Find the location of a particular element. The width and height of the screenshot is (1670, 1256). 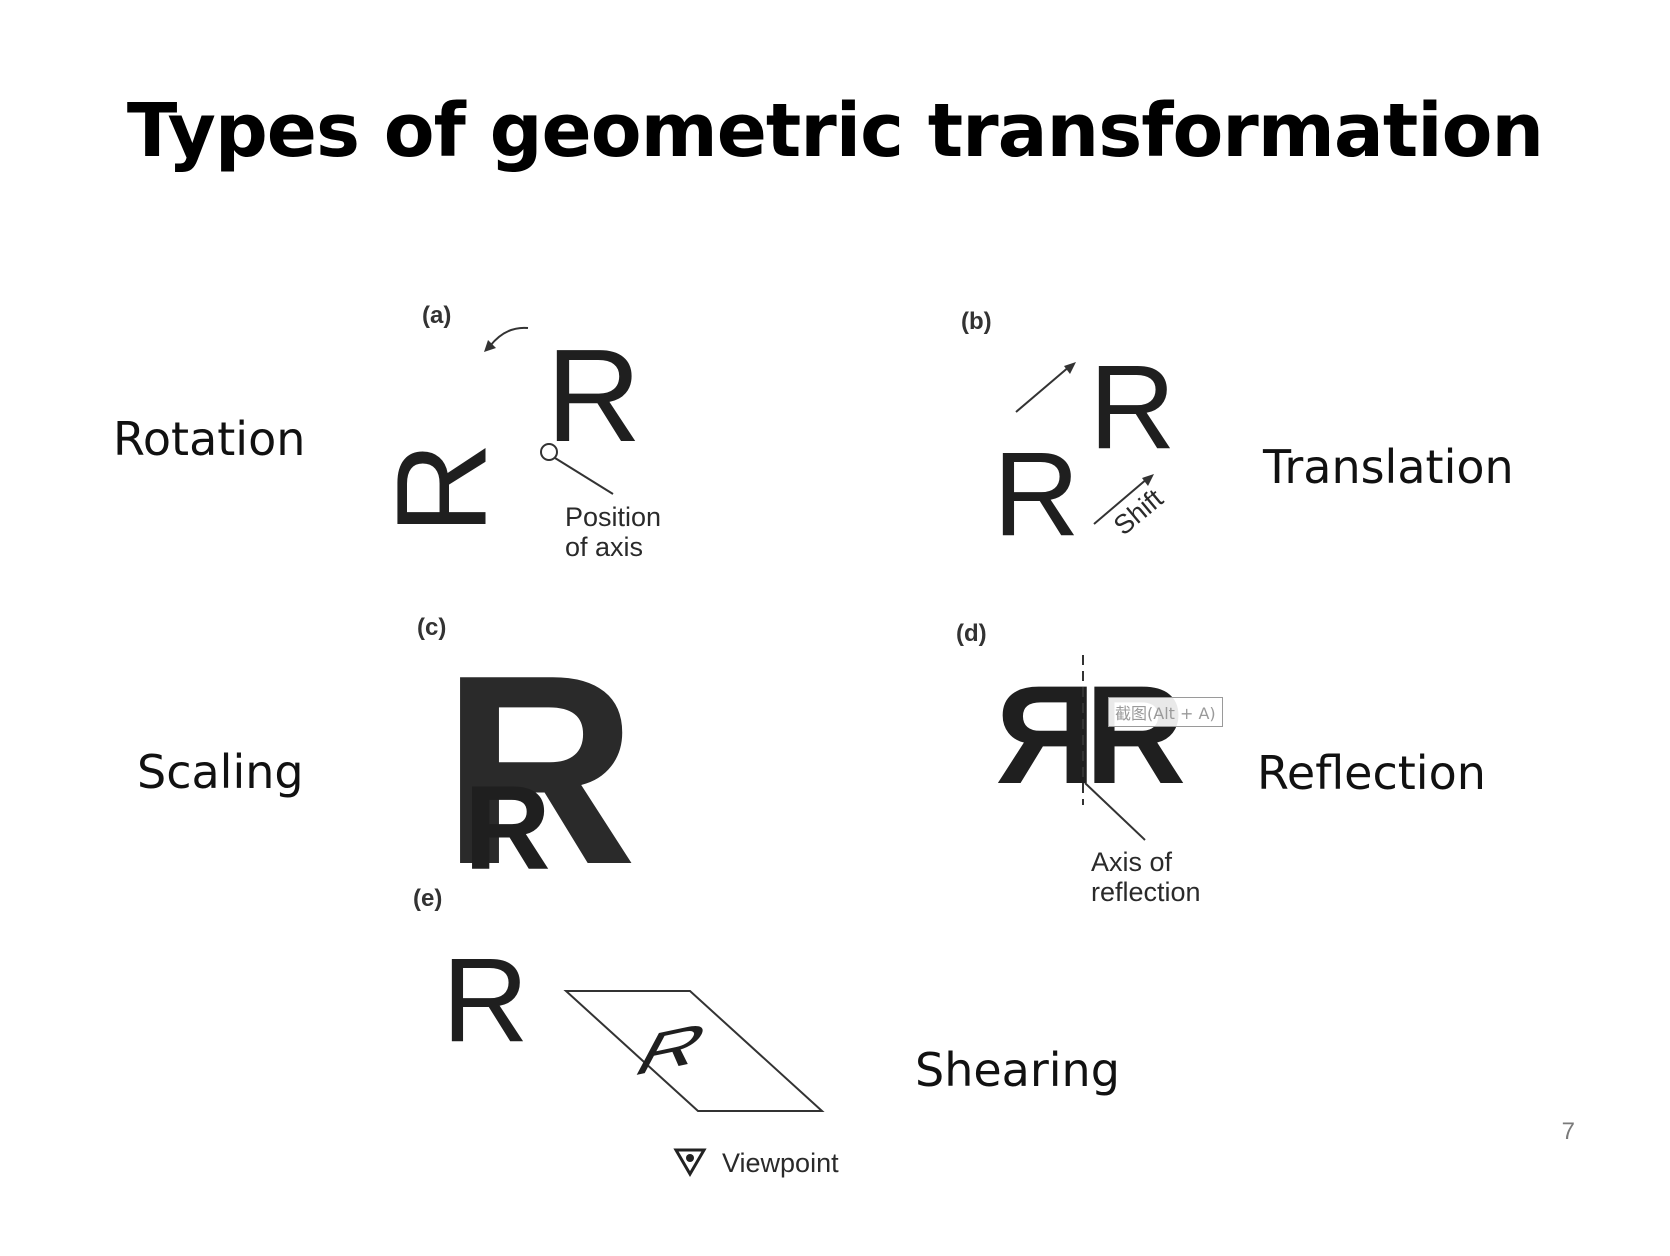

original-r: R is located at coordinates (1036, 494).